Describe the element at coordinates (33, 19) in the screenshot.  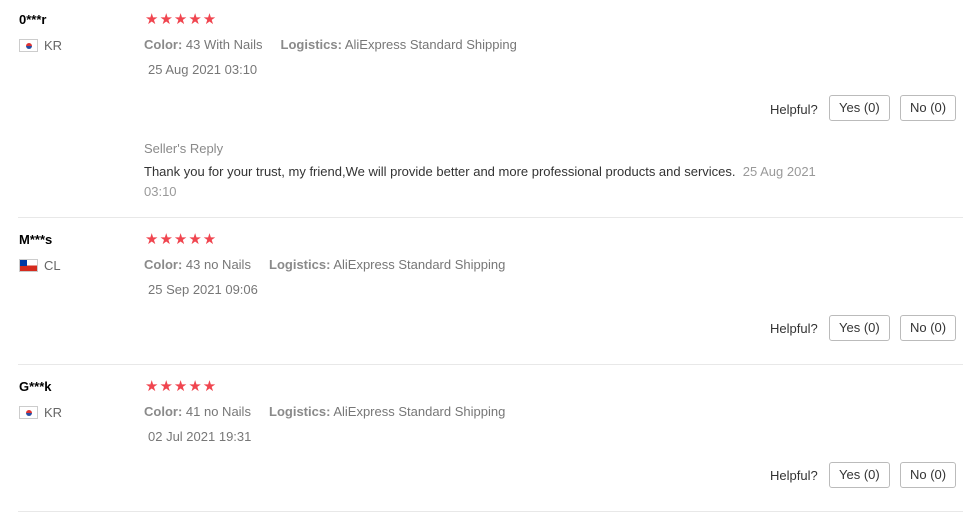
I see `reviewer-name: 0***r` at that location.